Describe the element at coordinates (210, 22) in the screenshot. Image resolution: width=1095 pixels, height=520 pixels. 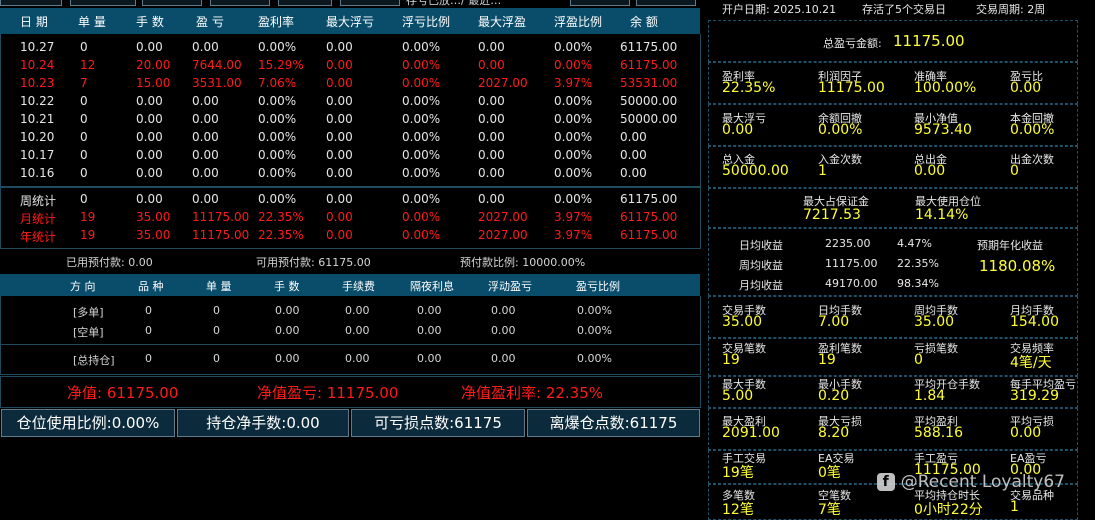
I see `col-pnl: 盈 亏` at that location.